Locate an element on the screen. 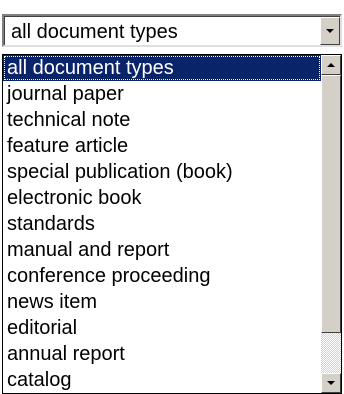  vertical-scrollbar is located at coordinates (331, 224).